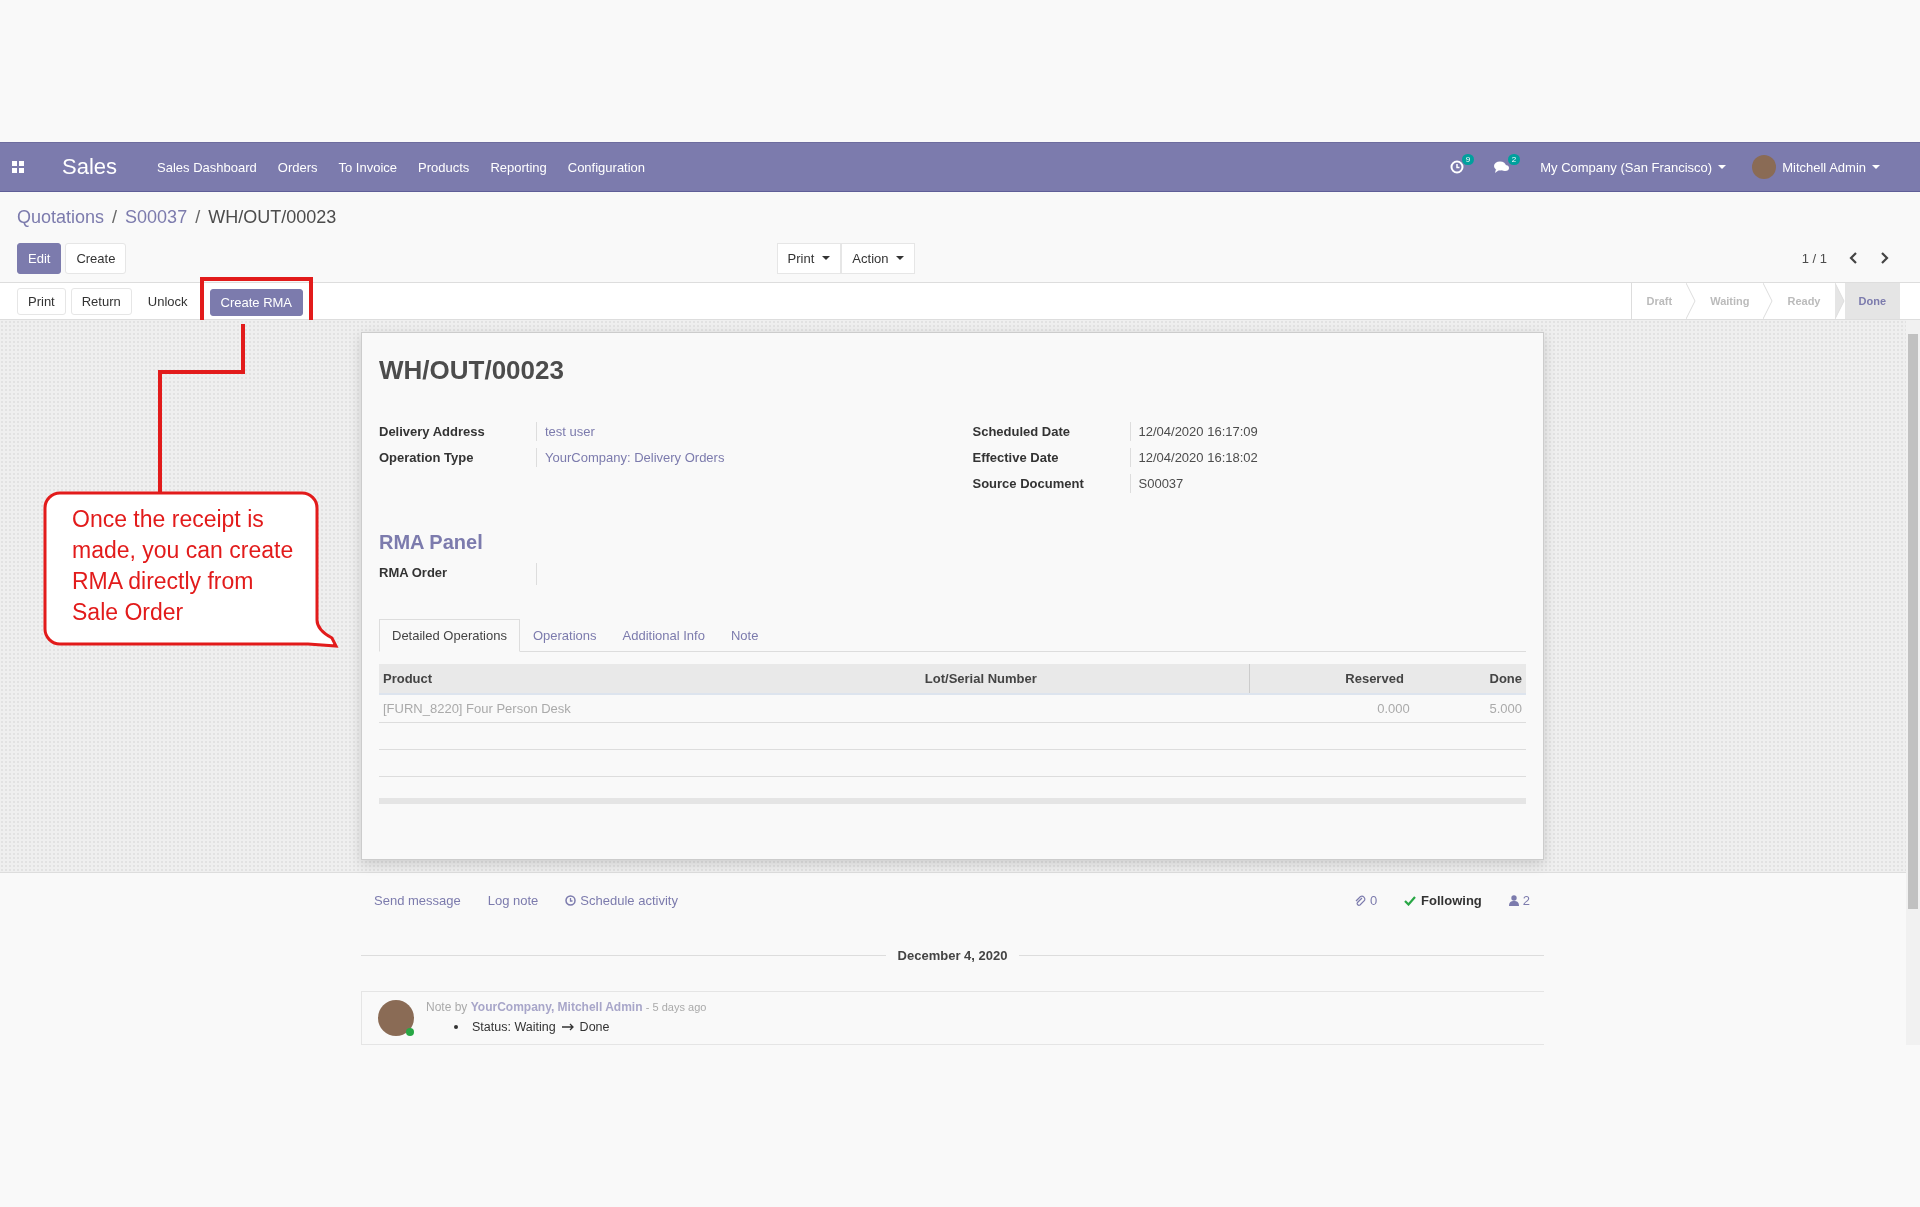 Image resolution: width=1920 pixels, height=1207 pixels. What do you see at coordinates (952, 955) in the screenshot?
I see `date-separator: December 4, 2020` at bounding box center [952, 955].